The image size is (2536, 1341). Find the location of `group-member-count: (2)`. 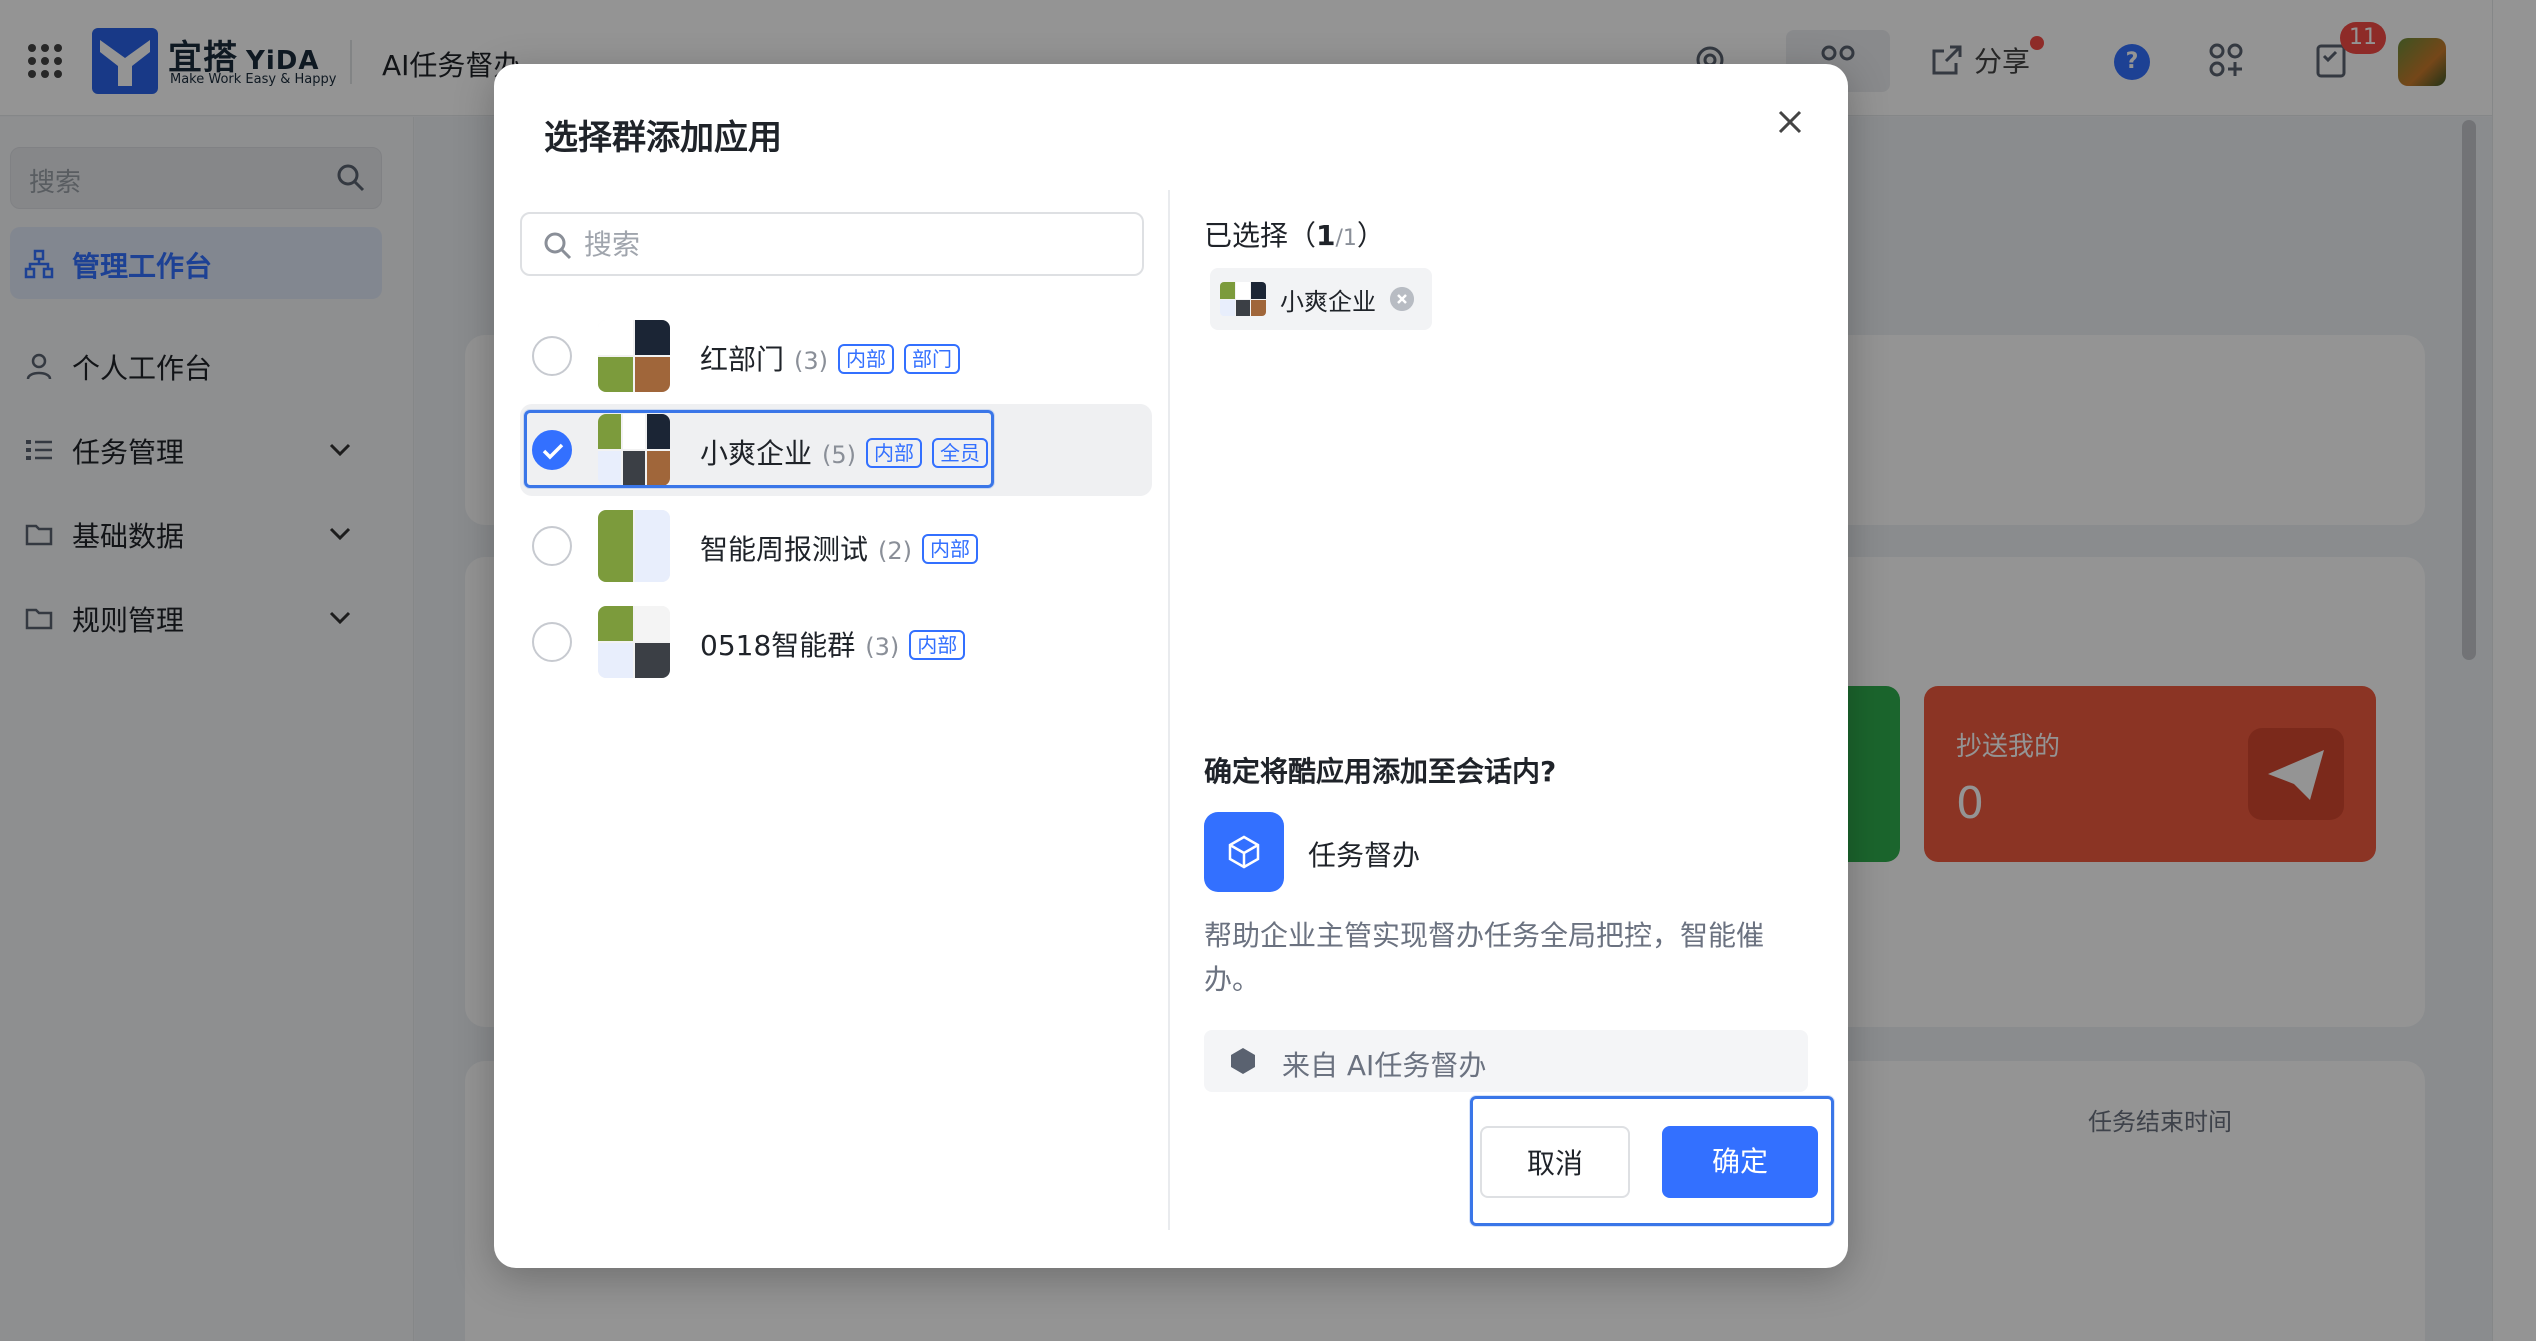

group-member-count: (2) is located at coordinates (895, 551).